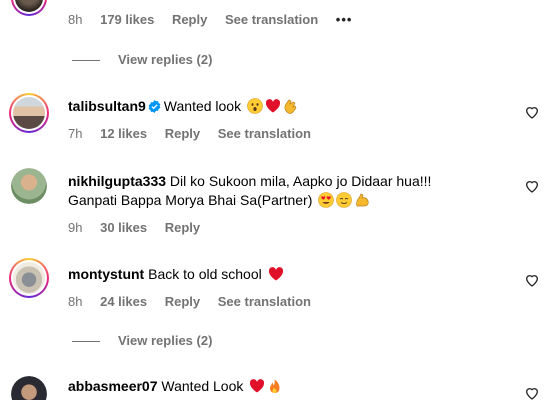 This screenshot has height=400, width=554. Describe the element at coordinates (326, 200) in the screenshot. I see `heart-eyes-face-icon` at that location.